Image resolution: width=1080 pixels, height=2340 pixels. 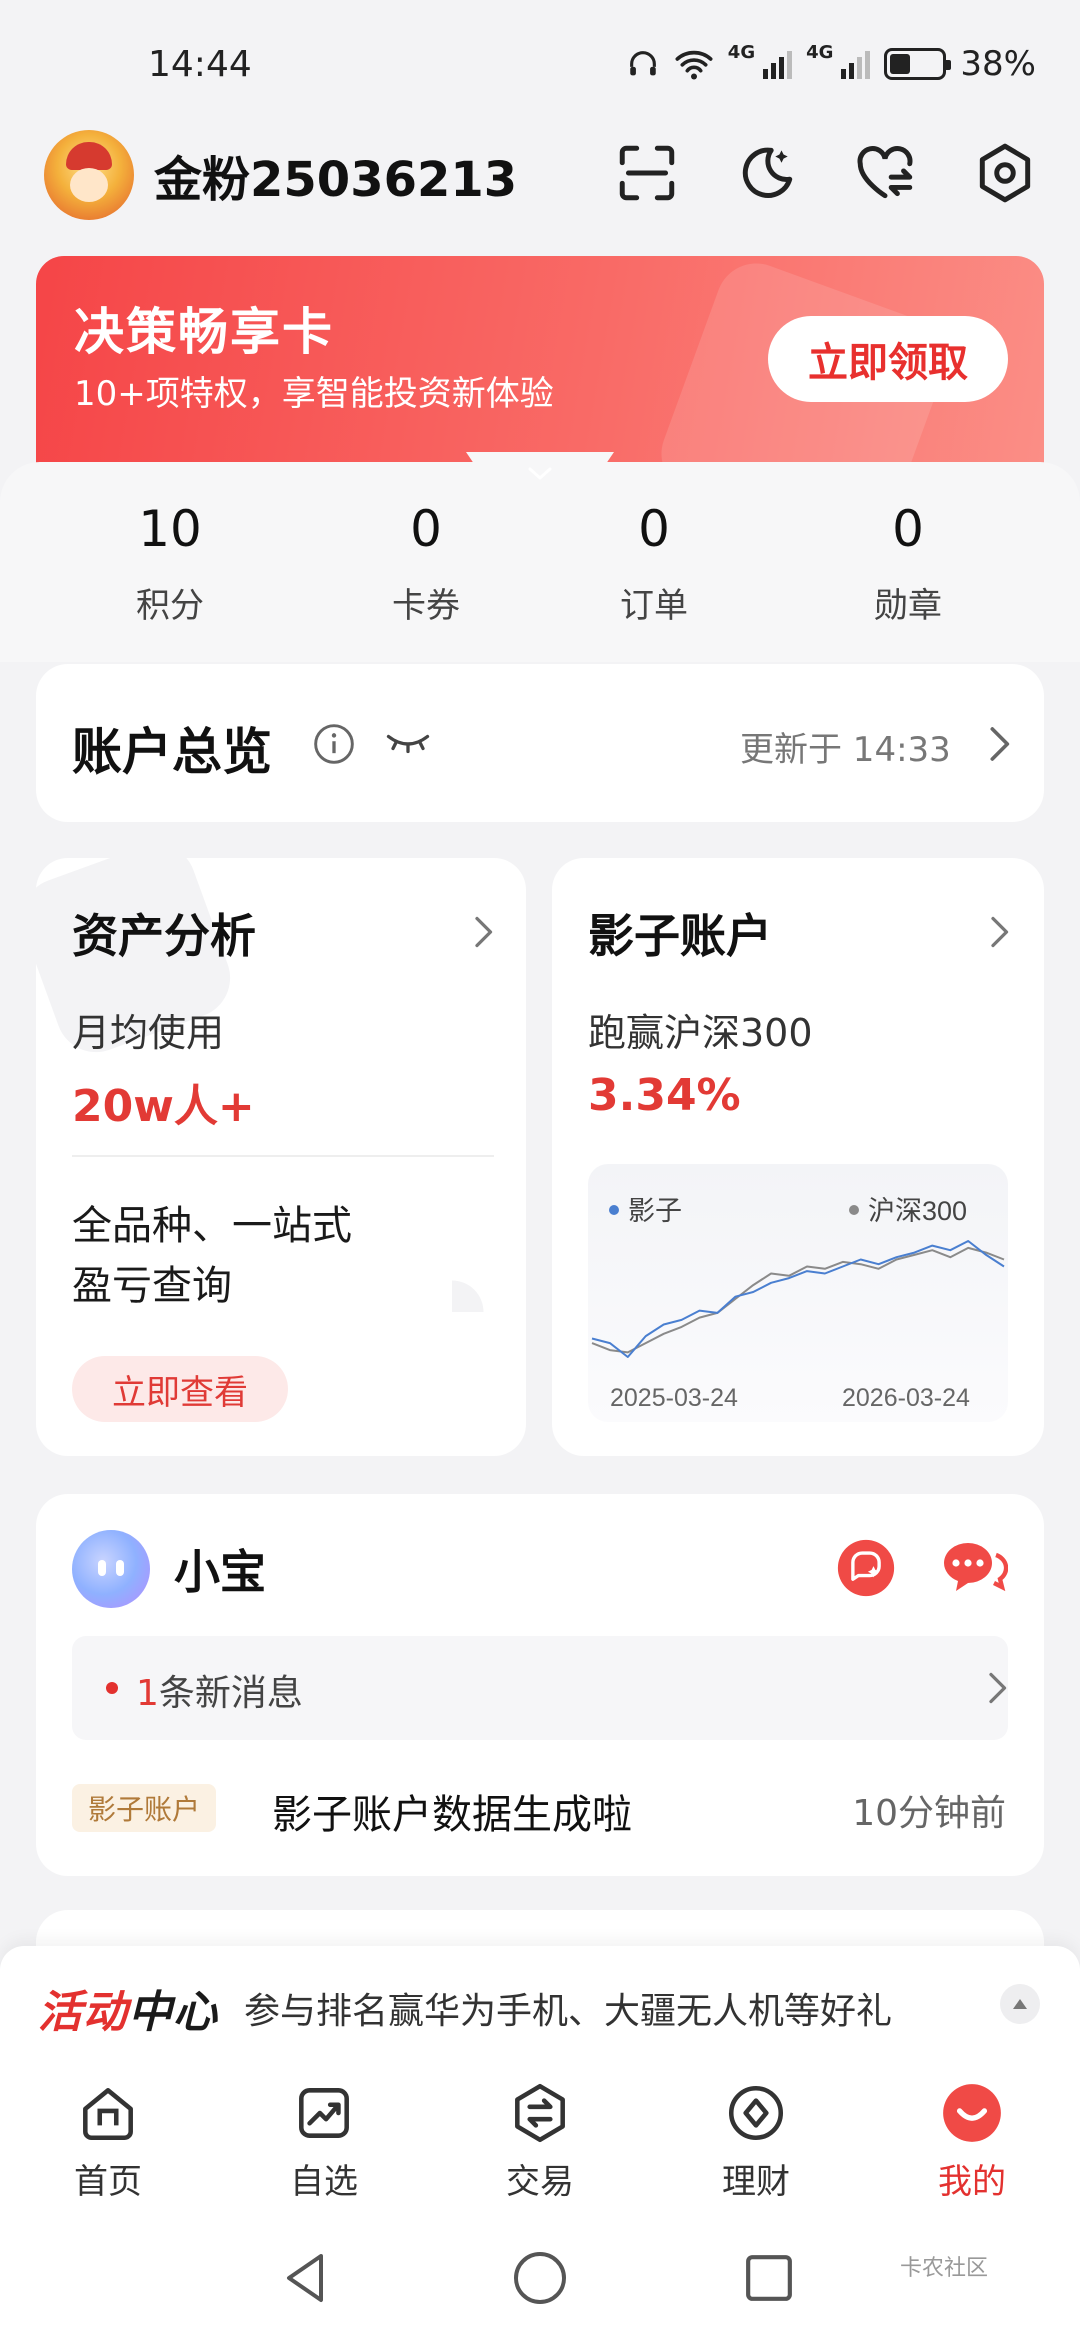 What do you see at coordinates (164, 936) in the screenshot?
I see `asset-card-title: 资产分析` at bounding box center [164, 936].